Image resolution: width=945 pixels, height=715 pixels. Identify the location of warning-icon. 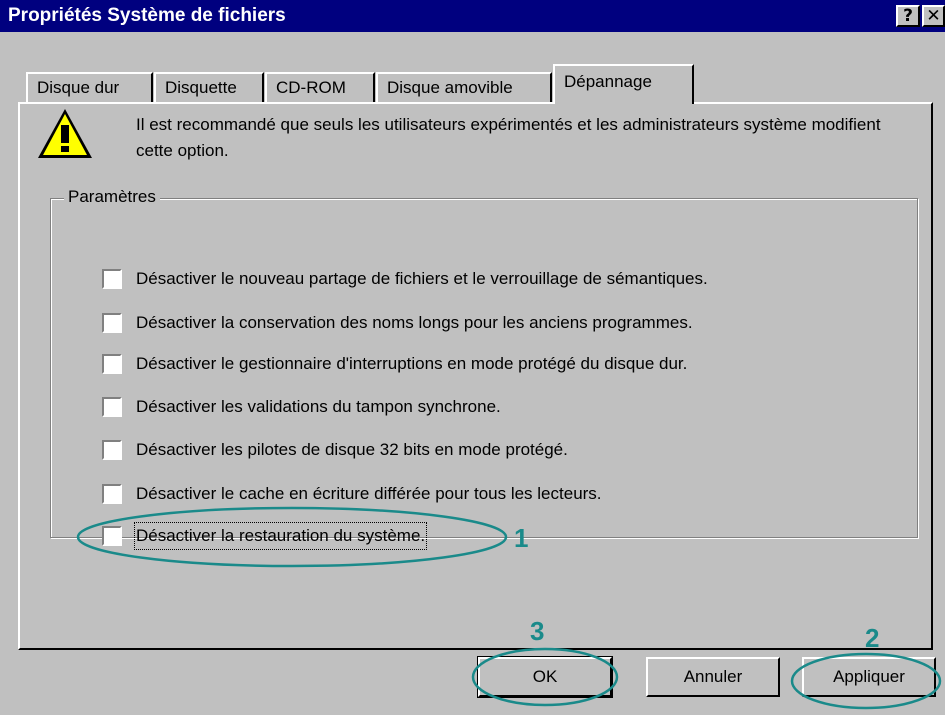
(65, 133).